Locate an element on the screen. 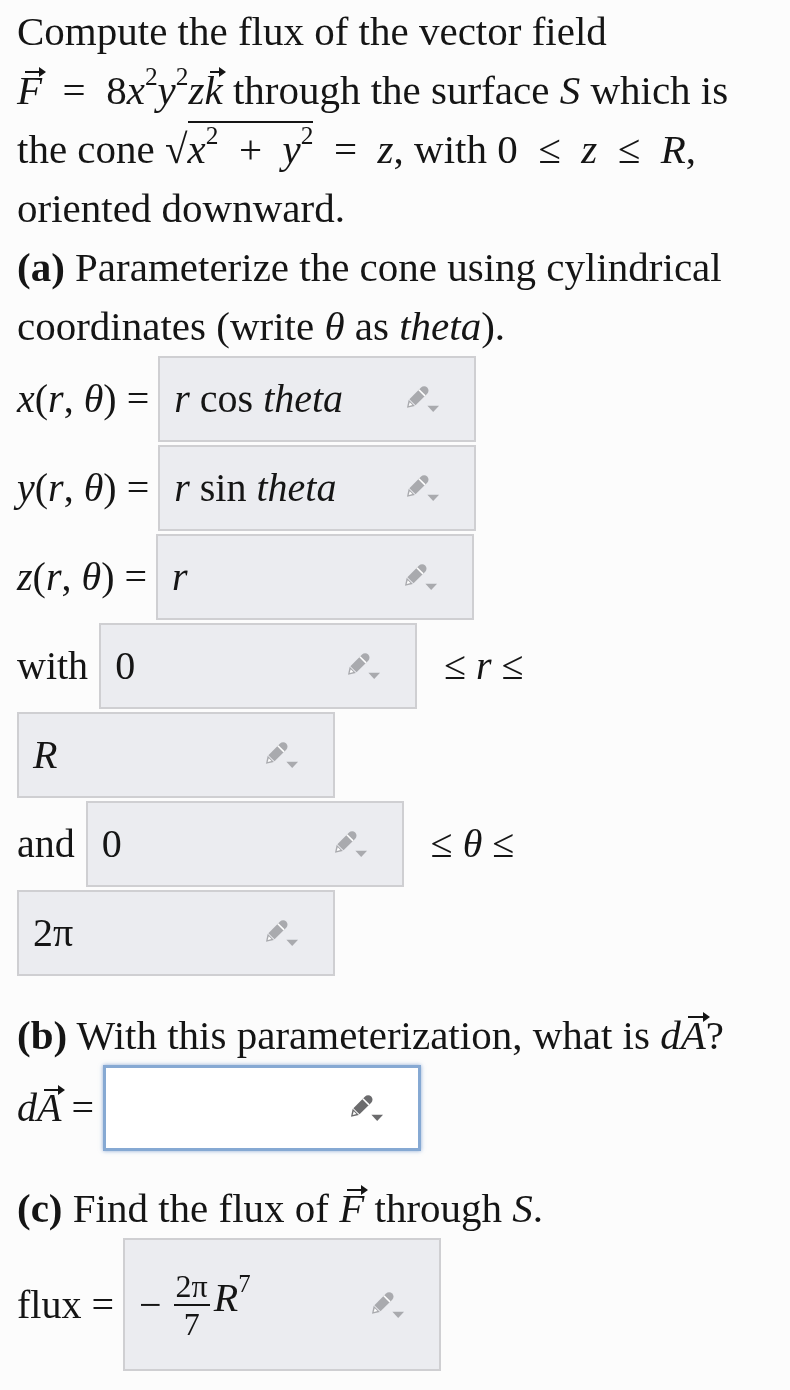 This screenshot has height=1390, width=790. inequality-text: ≤ θ ≤ is located at coordinates (472, 844).